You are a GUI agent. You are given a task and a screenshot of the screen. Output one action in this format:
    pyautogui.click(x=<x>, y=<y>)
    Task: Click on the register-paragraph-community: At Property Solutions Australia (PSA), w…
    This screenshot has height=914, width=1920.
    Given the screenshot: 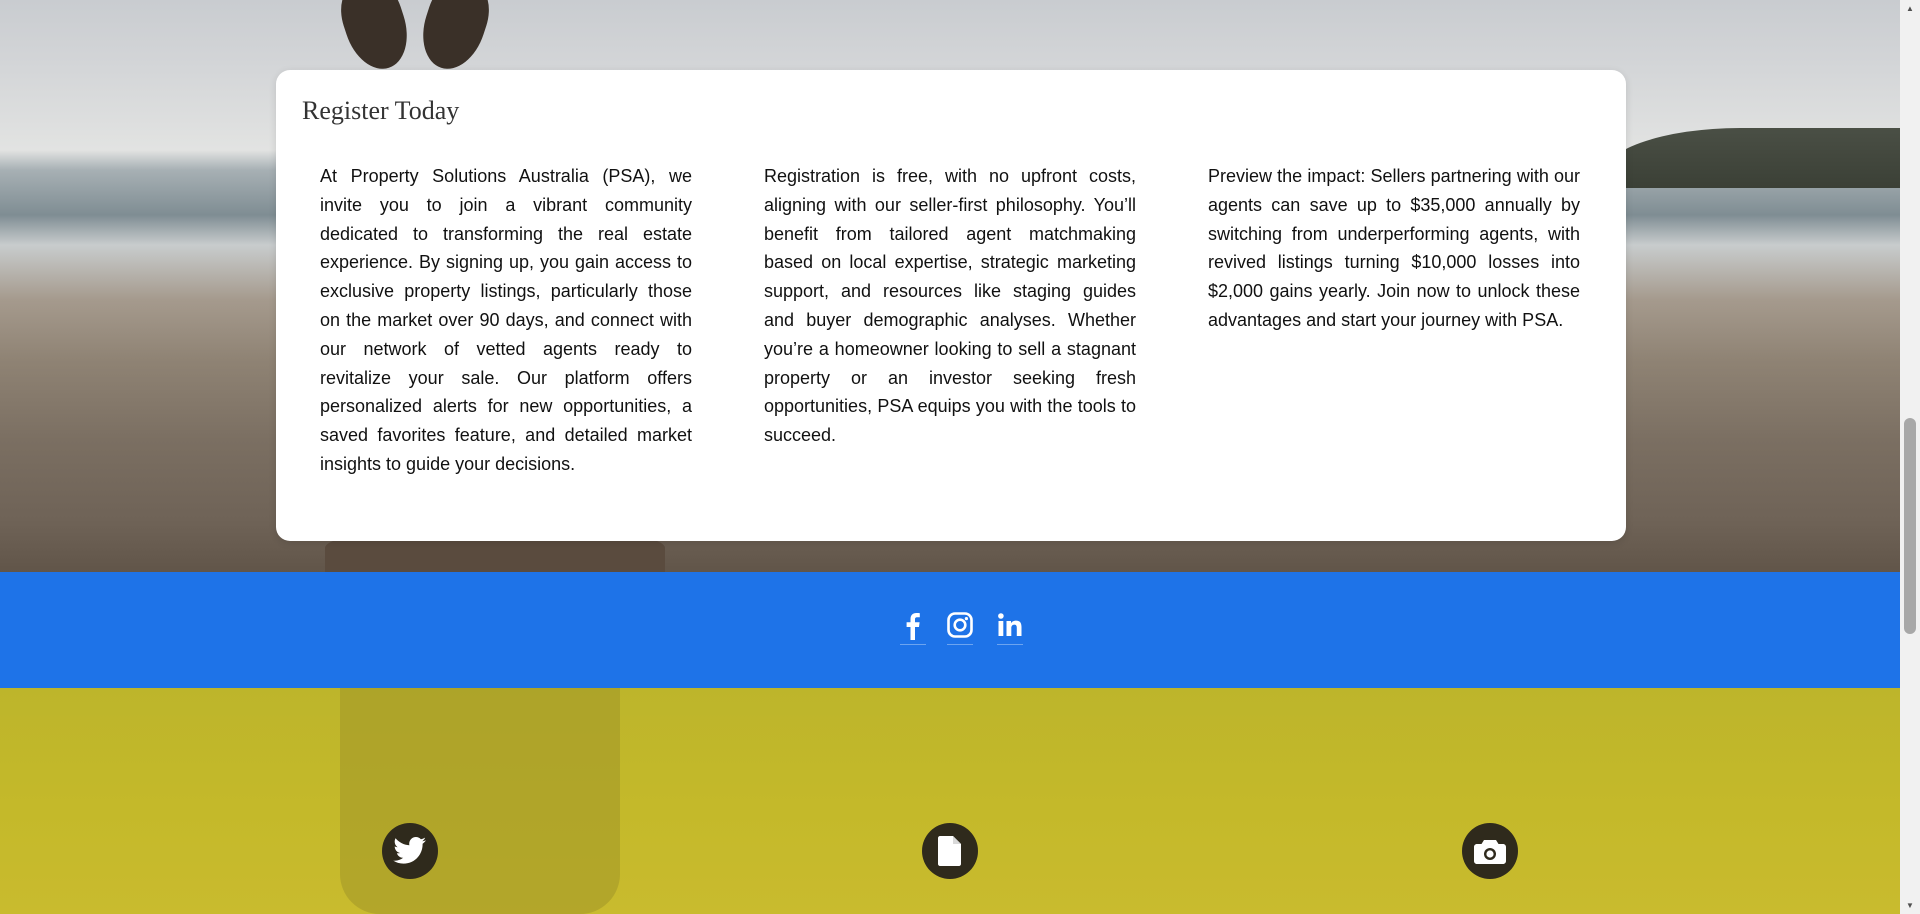 What is the action you would take?
    pyautogui.click(x=506, y=320)
    